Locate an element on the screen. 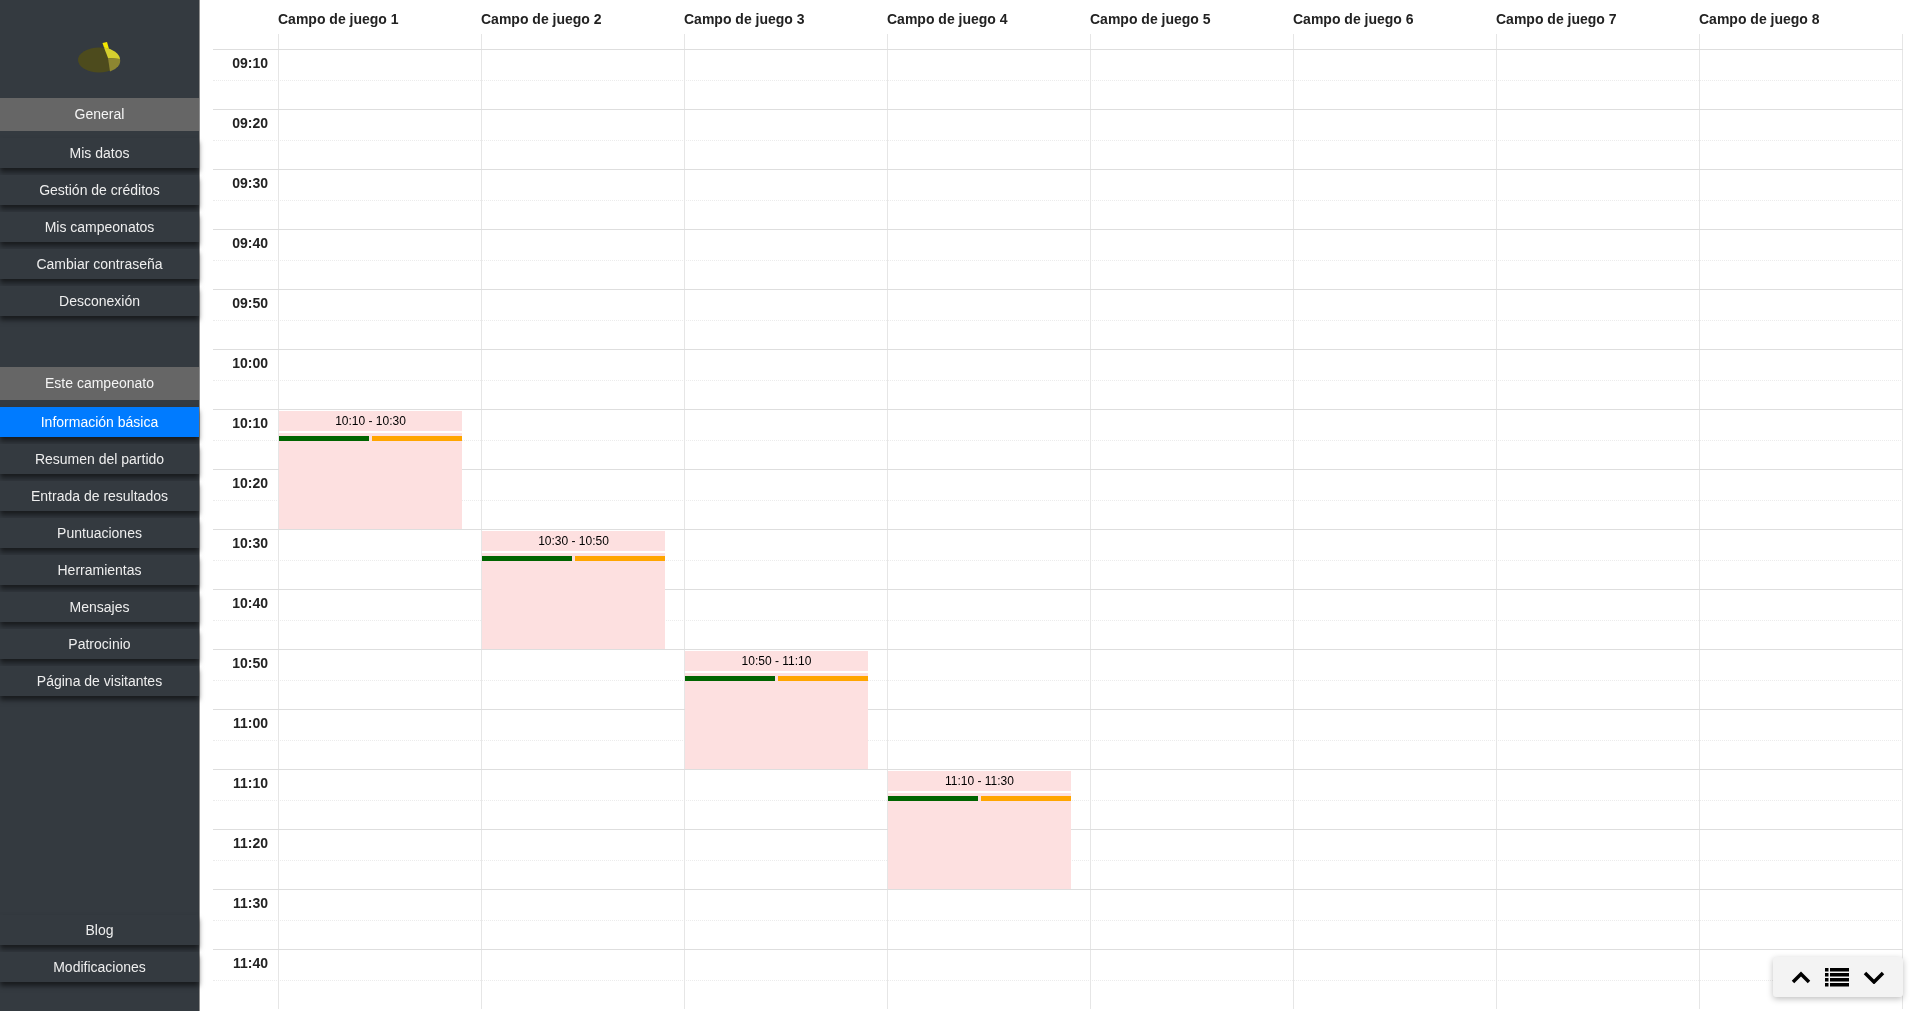 This screenshot has width=1919, height=1011. time-label: 11:00 is located at coordinates (250, 723).